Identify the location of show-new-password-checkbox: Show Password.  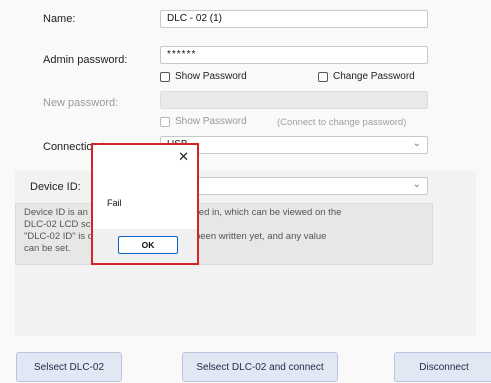
(203, 121).